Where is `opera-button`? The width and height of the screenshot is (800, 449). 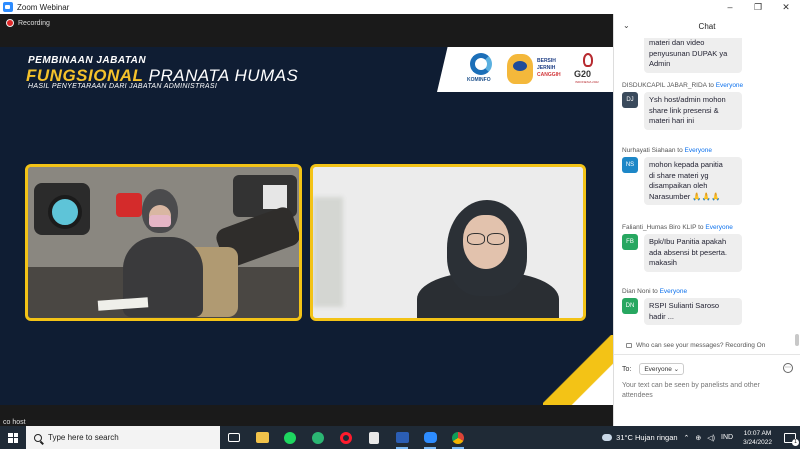 opera-button is located at coordinates (346, 437).